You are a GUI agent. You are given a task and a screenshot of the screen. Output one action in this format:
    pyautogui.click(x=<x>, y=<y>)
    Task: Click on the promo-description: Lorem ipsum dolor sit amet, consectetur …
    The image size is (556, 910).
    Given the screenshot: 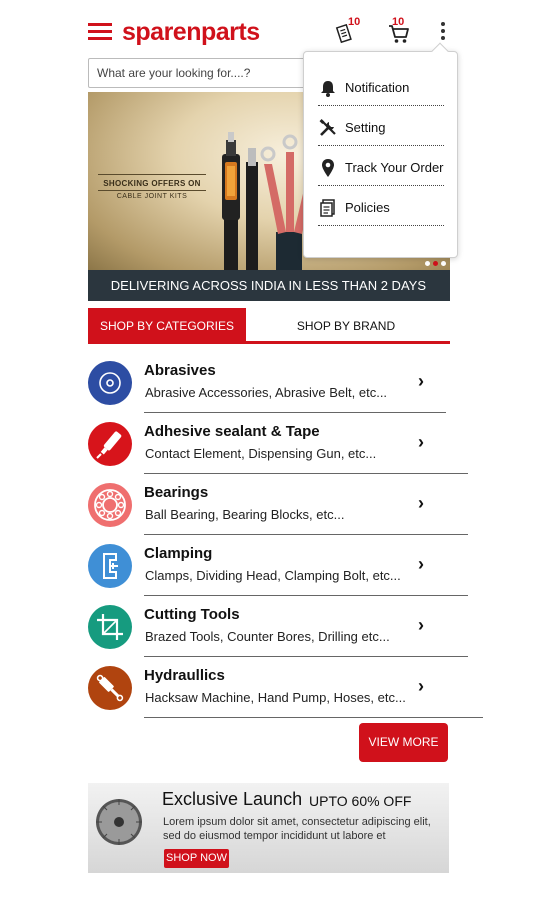 What is the action you would take?
    pyautogui.click(x=297, y=829)
    